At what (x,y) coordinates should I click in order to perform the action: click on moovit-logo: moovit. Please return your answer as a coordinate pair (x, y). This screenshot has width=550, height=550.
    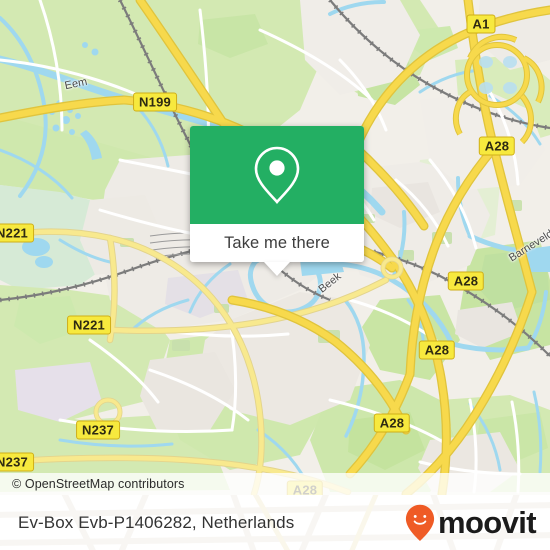
    Looking at the image, I should click on (471, 523).